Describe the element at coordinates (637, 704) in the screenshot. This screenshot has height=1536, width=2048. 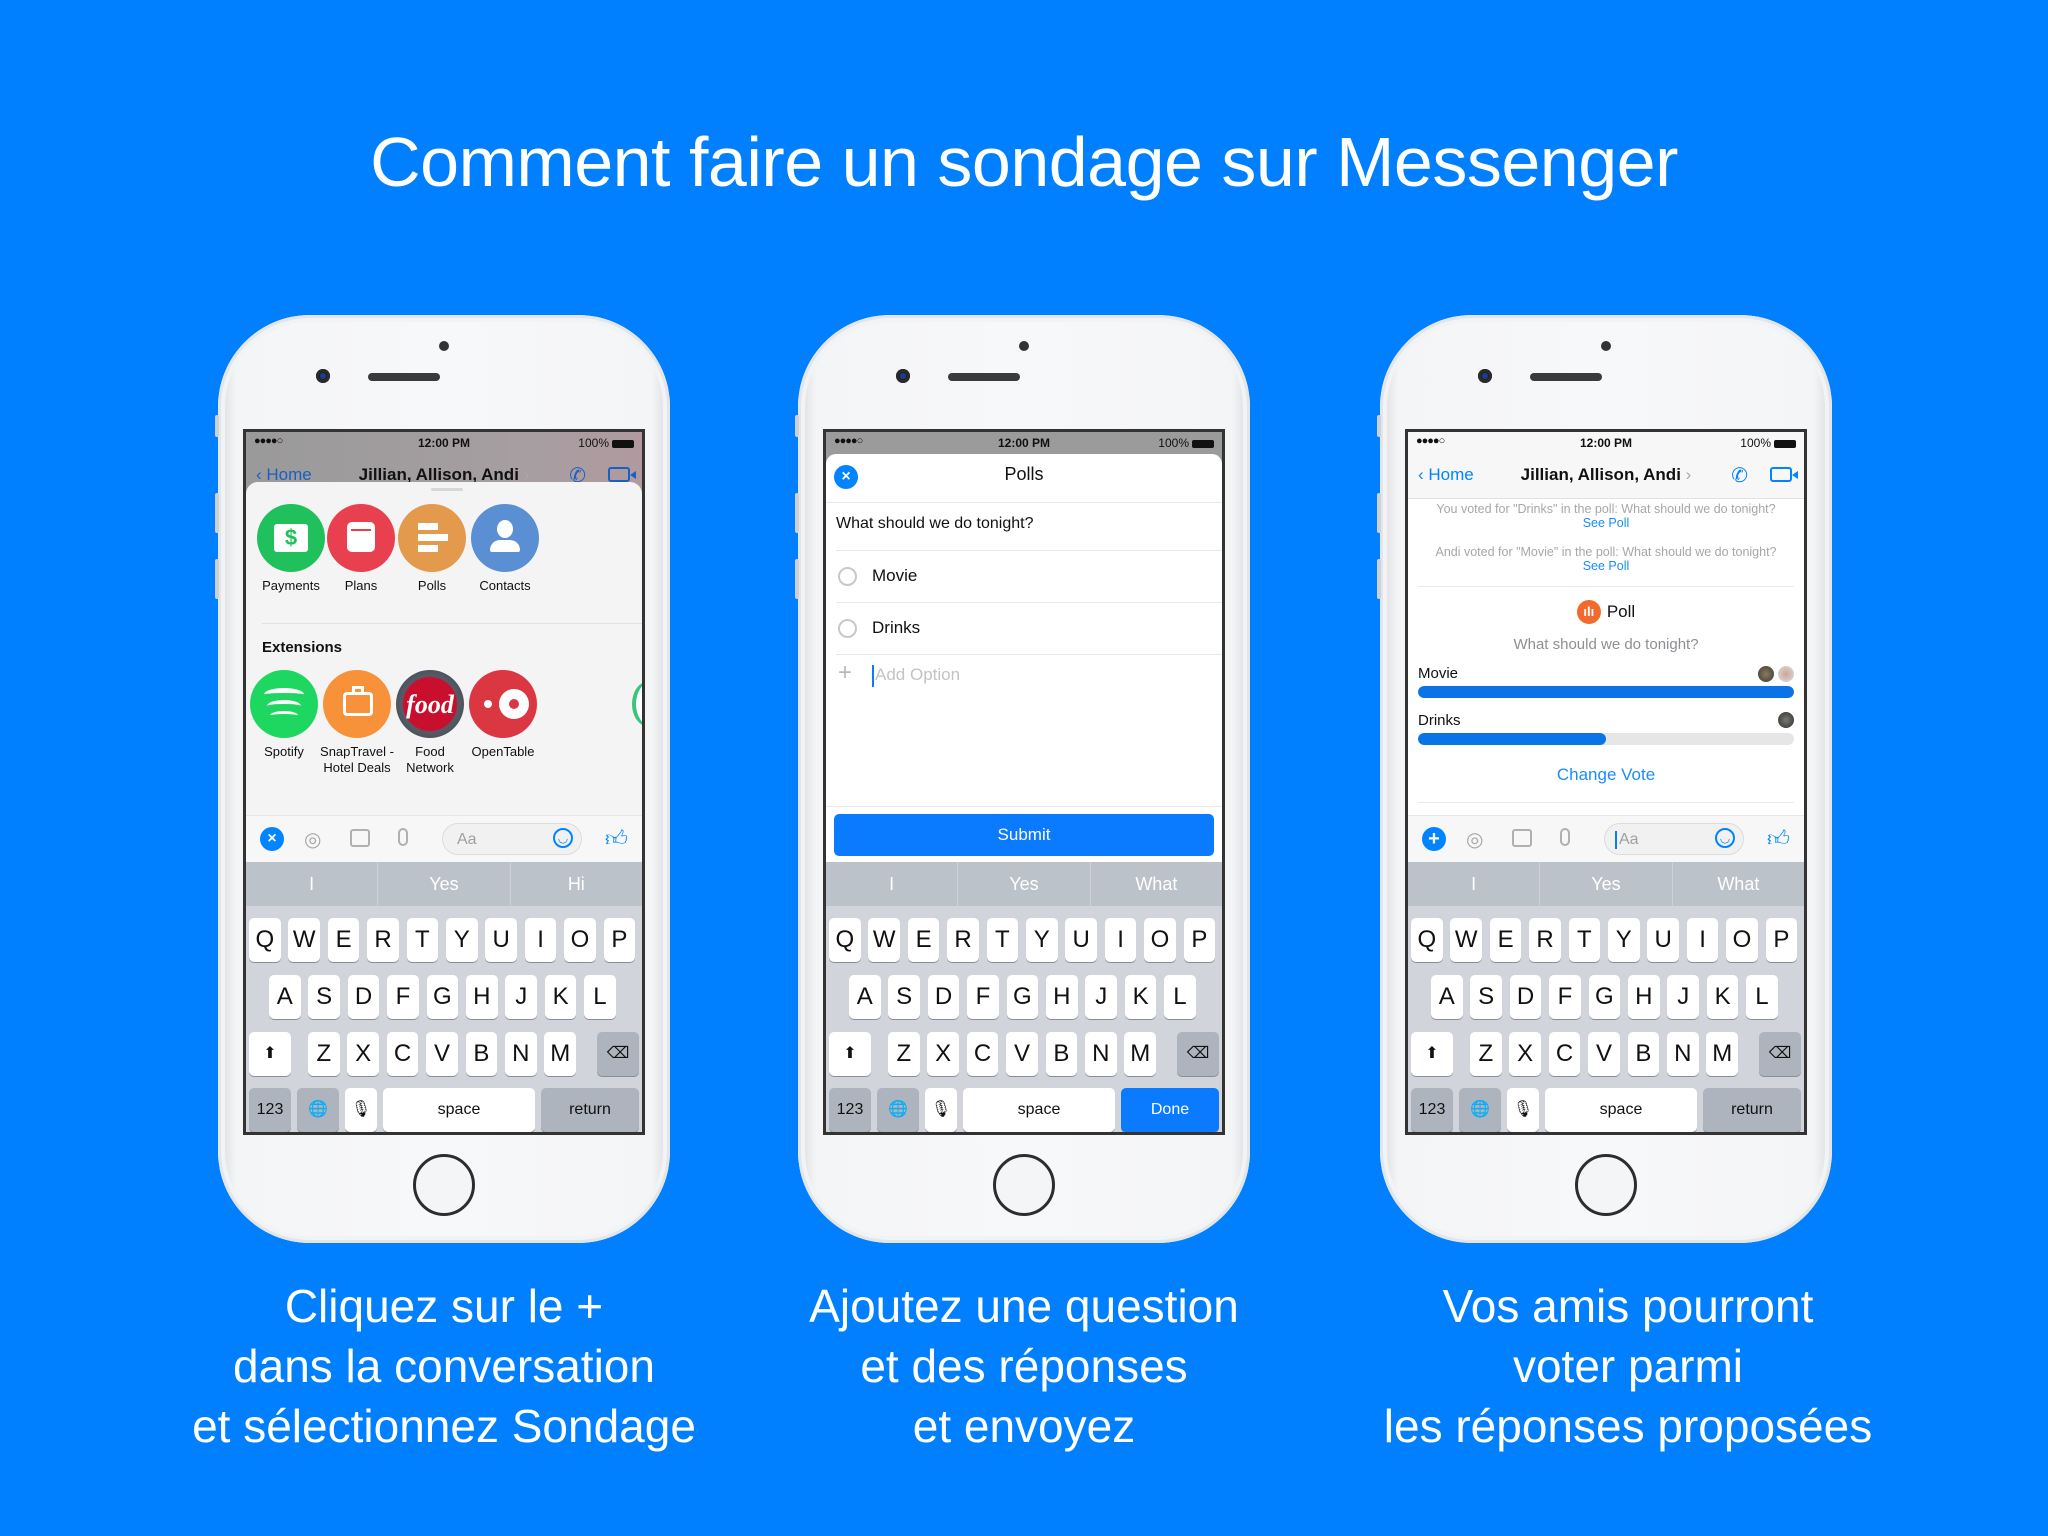
I see `more-extensions-peek` at that location.